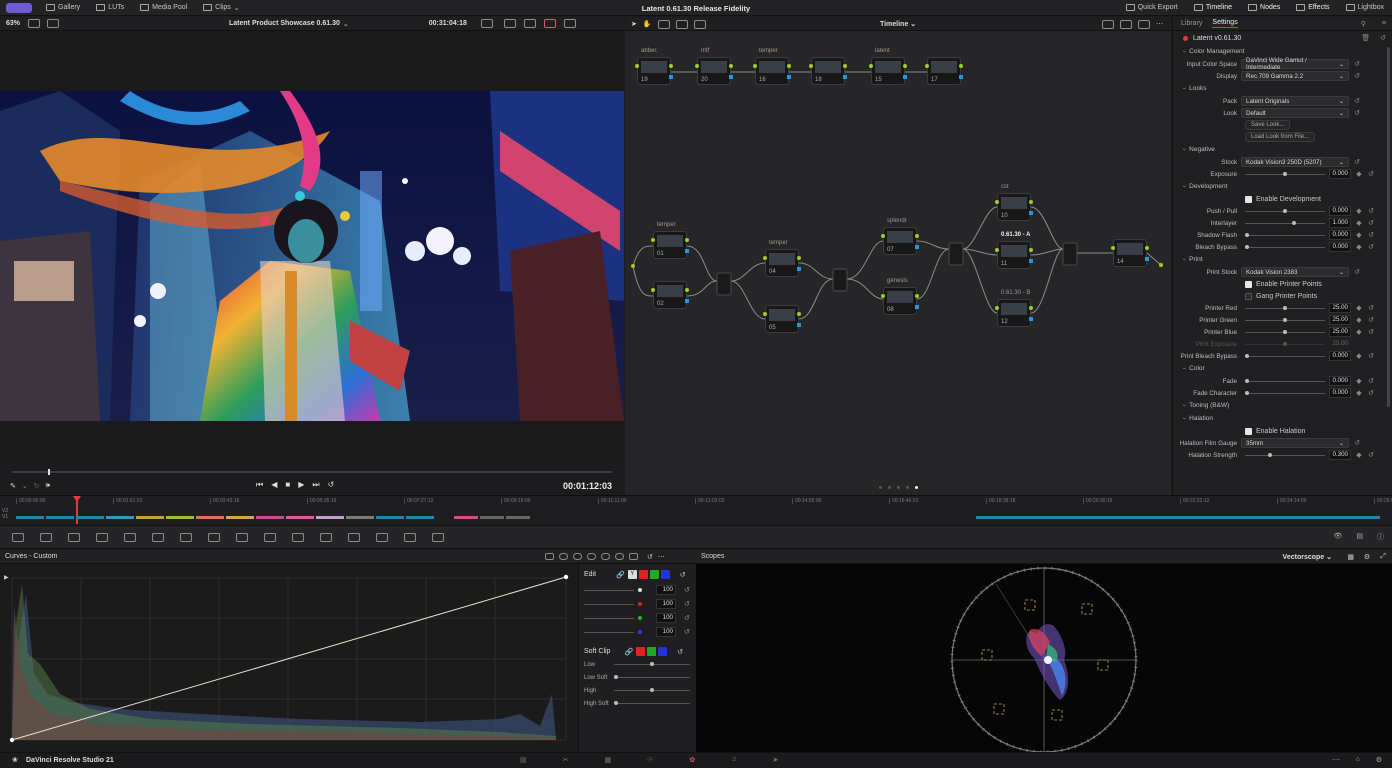 The height and width of the screenshot is (768, 1392). Describe the element at coordinates (270, 537) in the screenshot. I see `window-icon` at that location.